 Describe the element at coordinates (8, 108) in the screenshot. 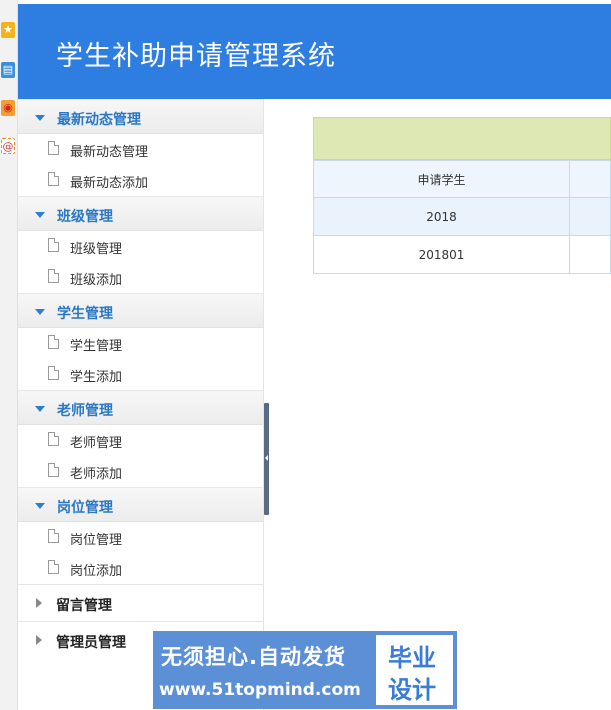

I see `weibo-icon: ◉` at that location.